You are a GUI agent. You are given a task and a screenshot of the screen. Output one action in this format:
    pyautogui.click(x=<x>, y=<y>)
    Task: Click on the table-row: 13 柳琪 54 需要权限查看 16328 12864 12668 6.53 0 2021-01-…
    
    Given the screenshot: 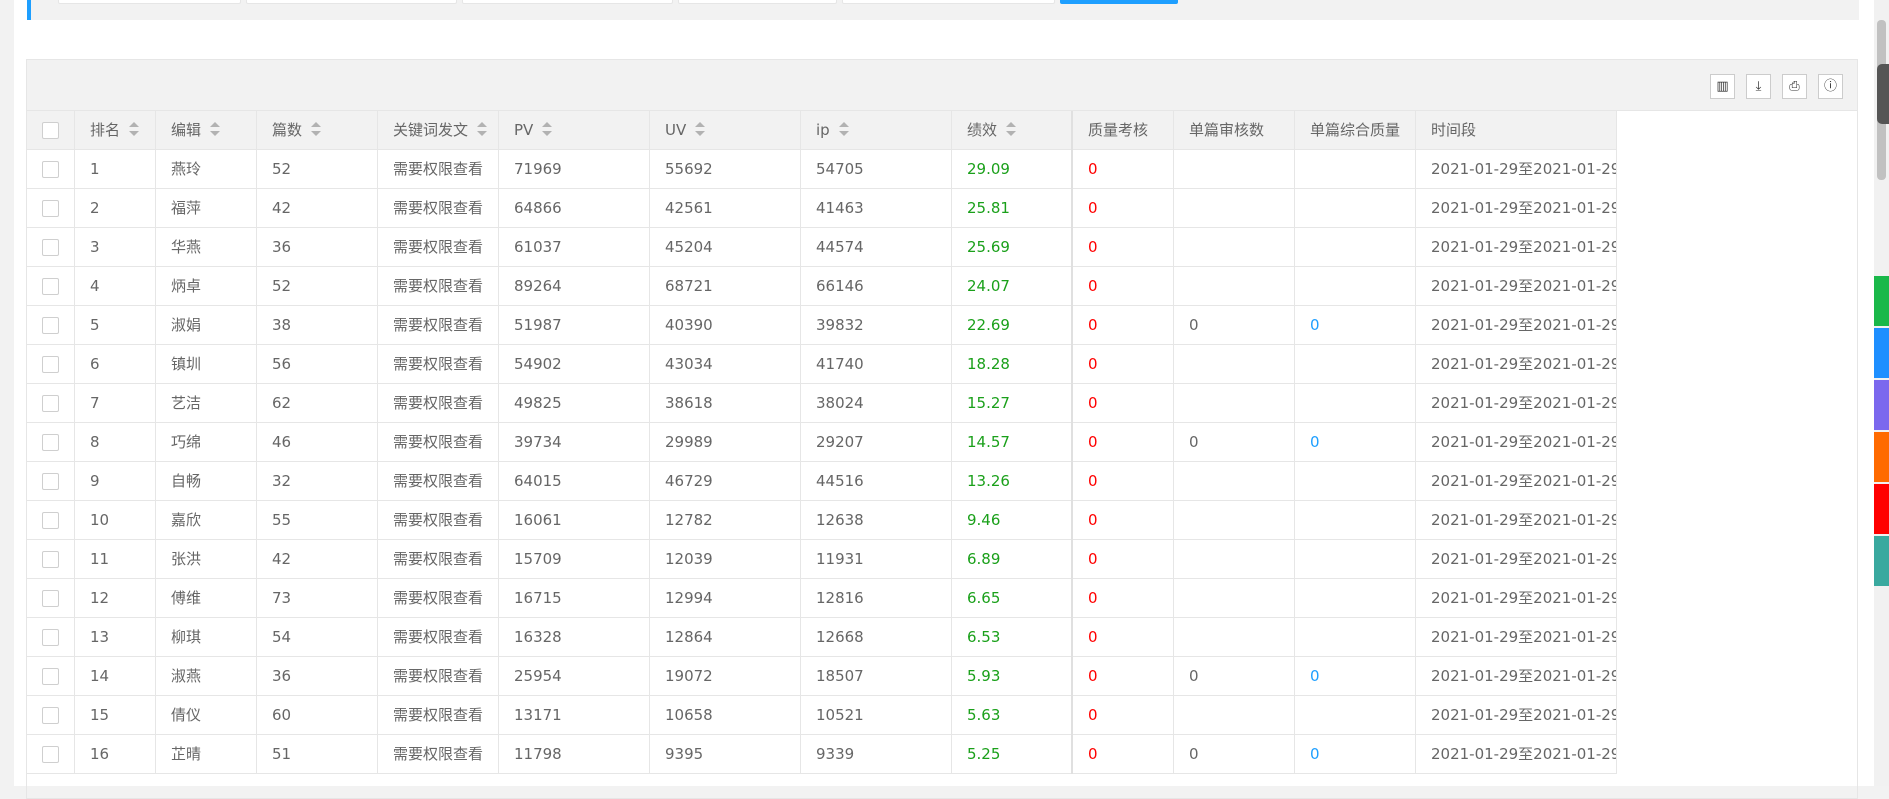 What is the action you would take?
    pyautogui.click(x=822, y=637)
    